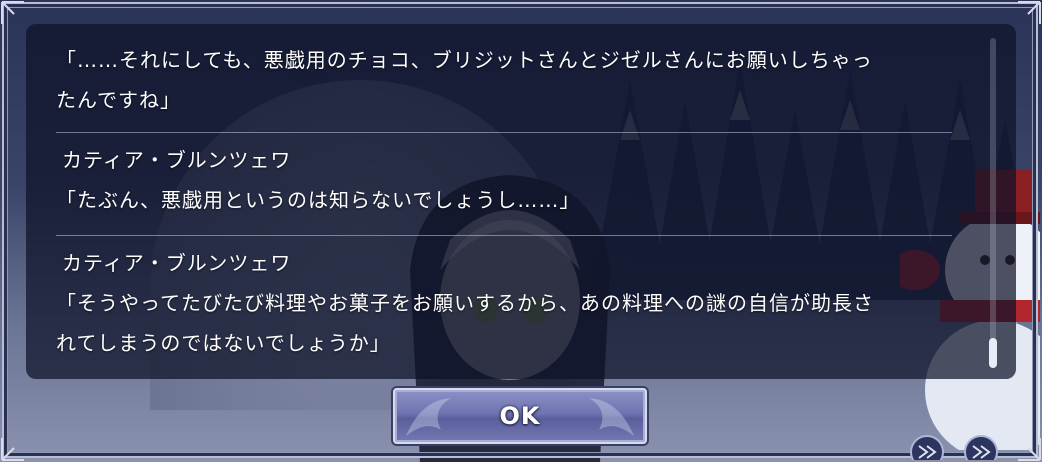  Describe the element at coordinates (223, 343) in the screenshot. I see `log-line: れてしまうのではないでしょうか」` at that location.